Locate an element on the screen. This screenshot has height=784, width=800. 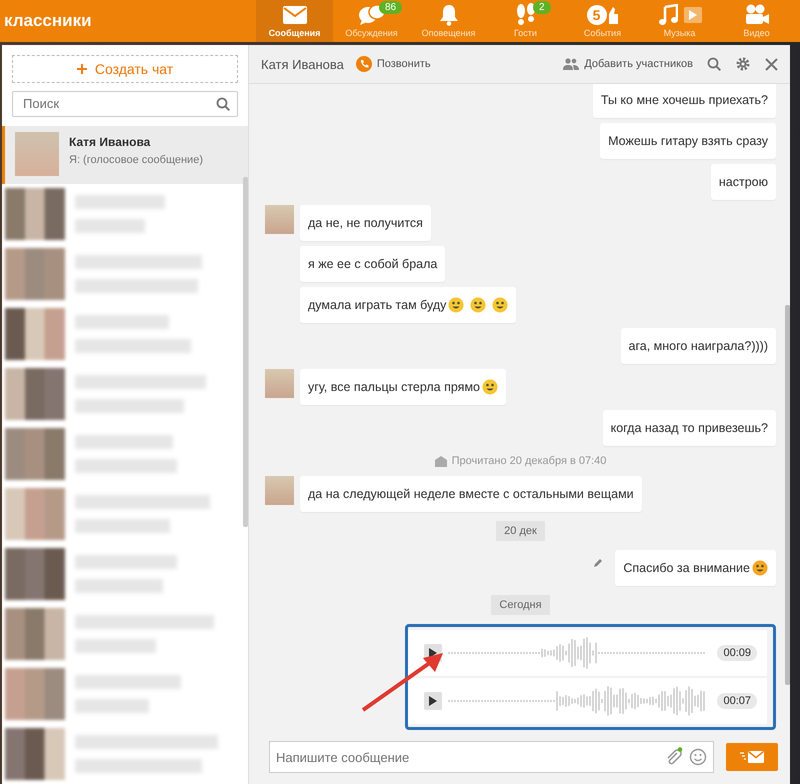
voice-duration: 00:09 is located at coordinates (737, 653).